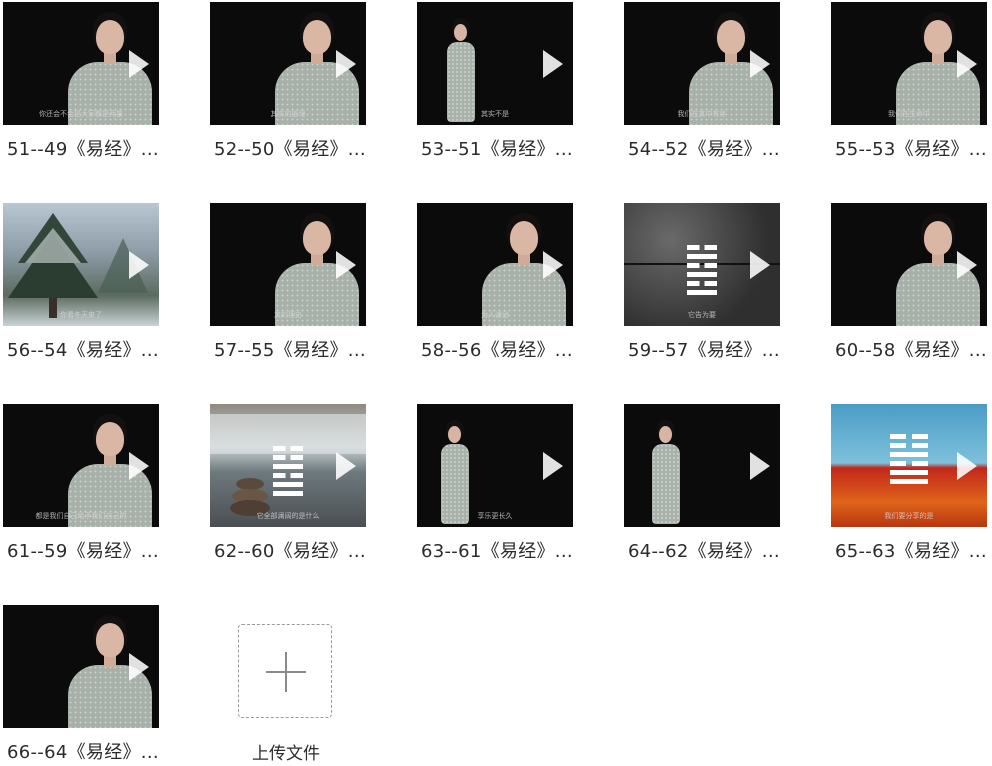  I want to click on video-thumbnail: 其实的道理, so click(288, 63).